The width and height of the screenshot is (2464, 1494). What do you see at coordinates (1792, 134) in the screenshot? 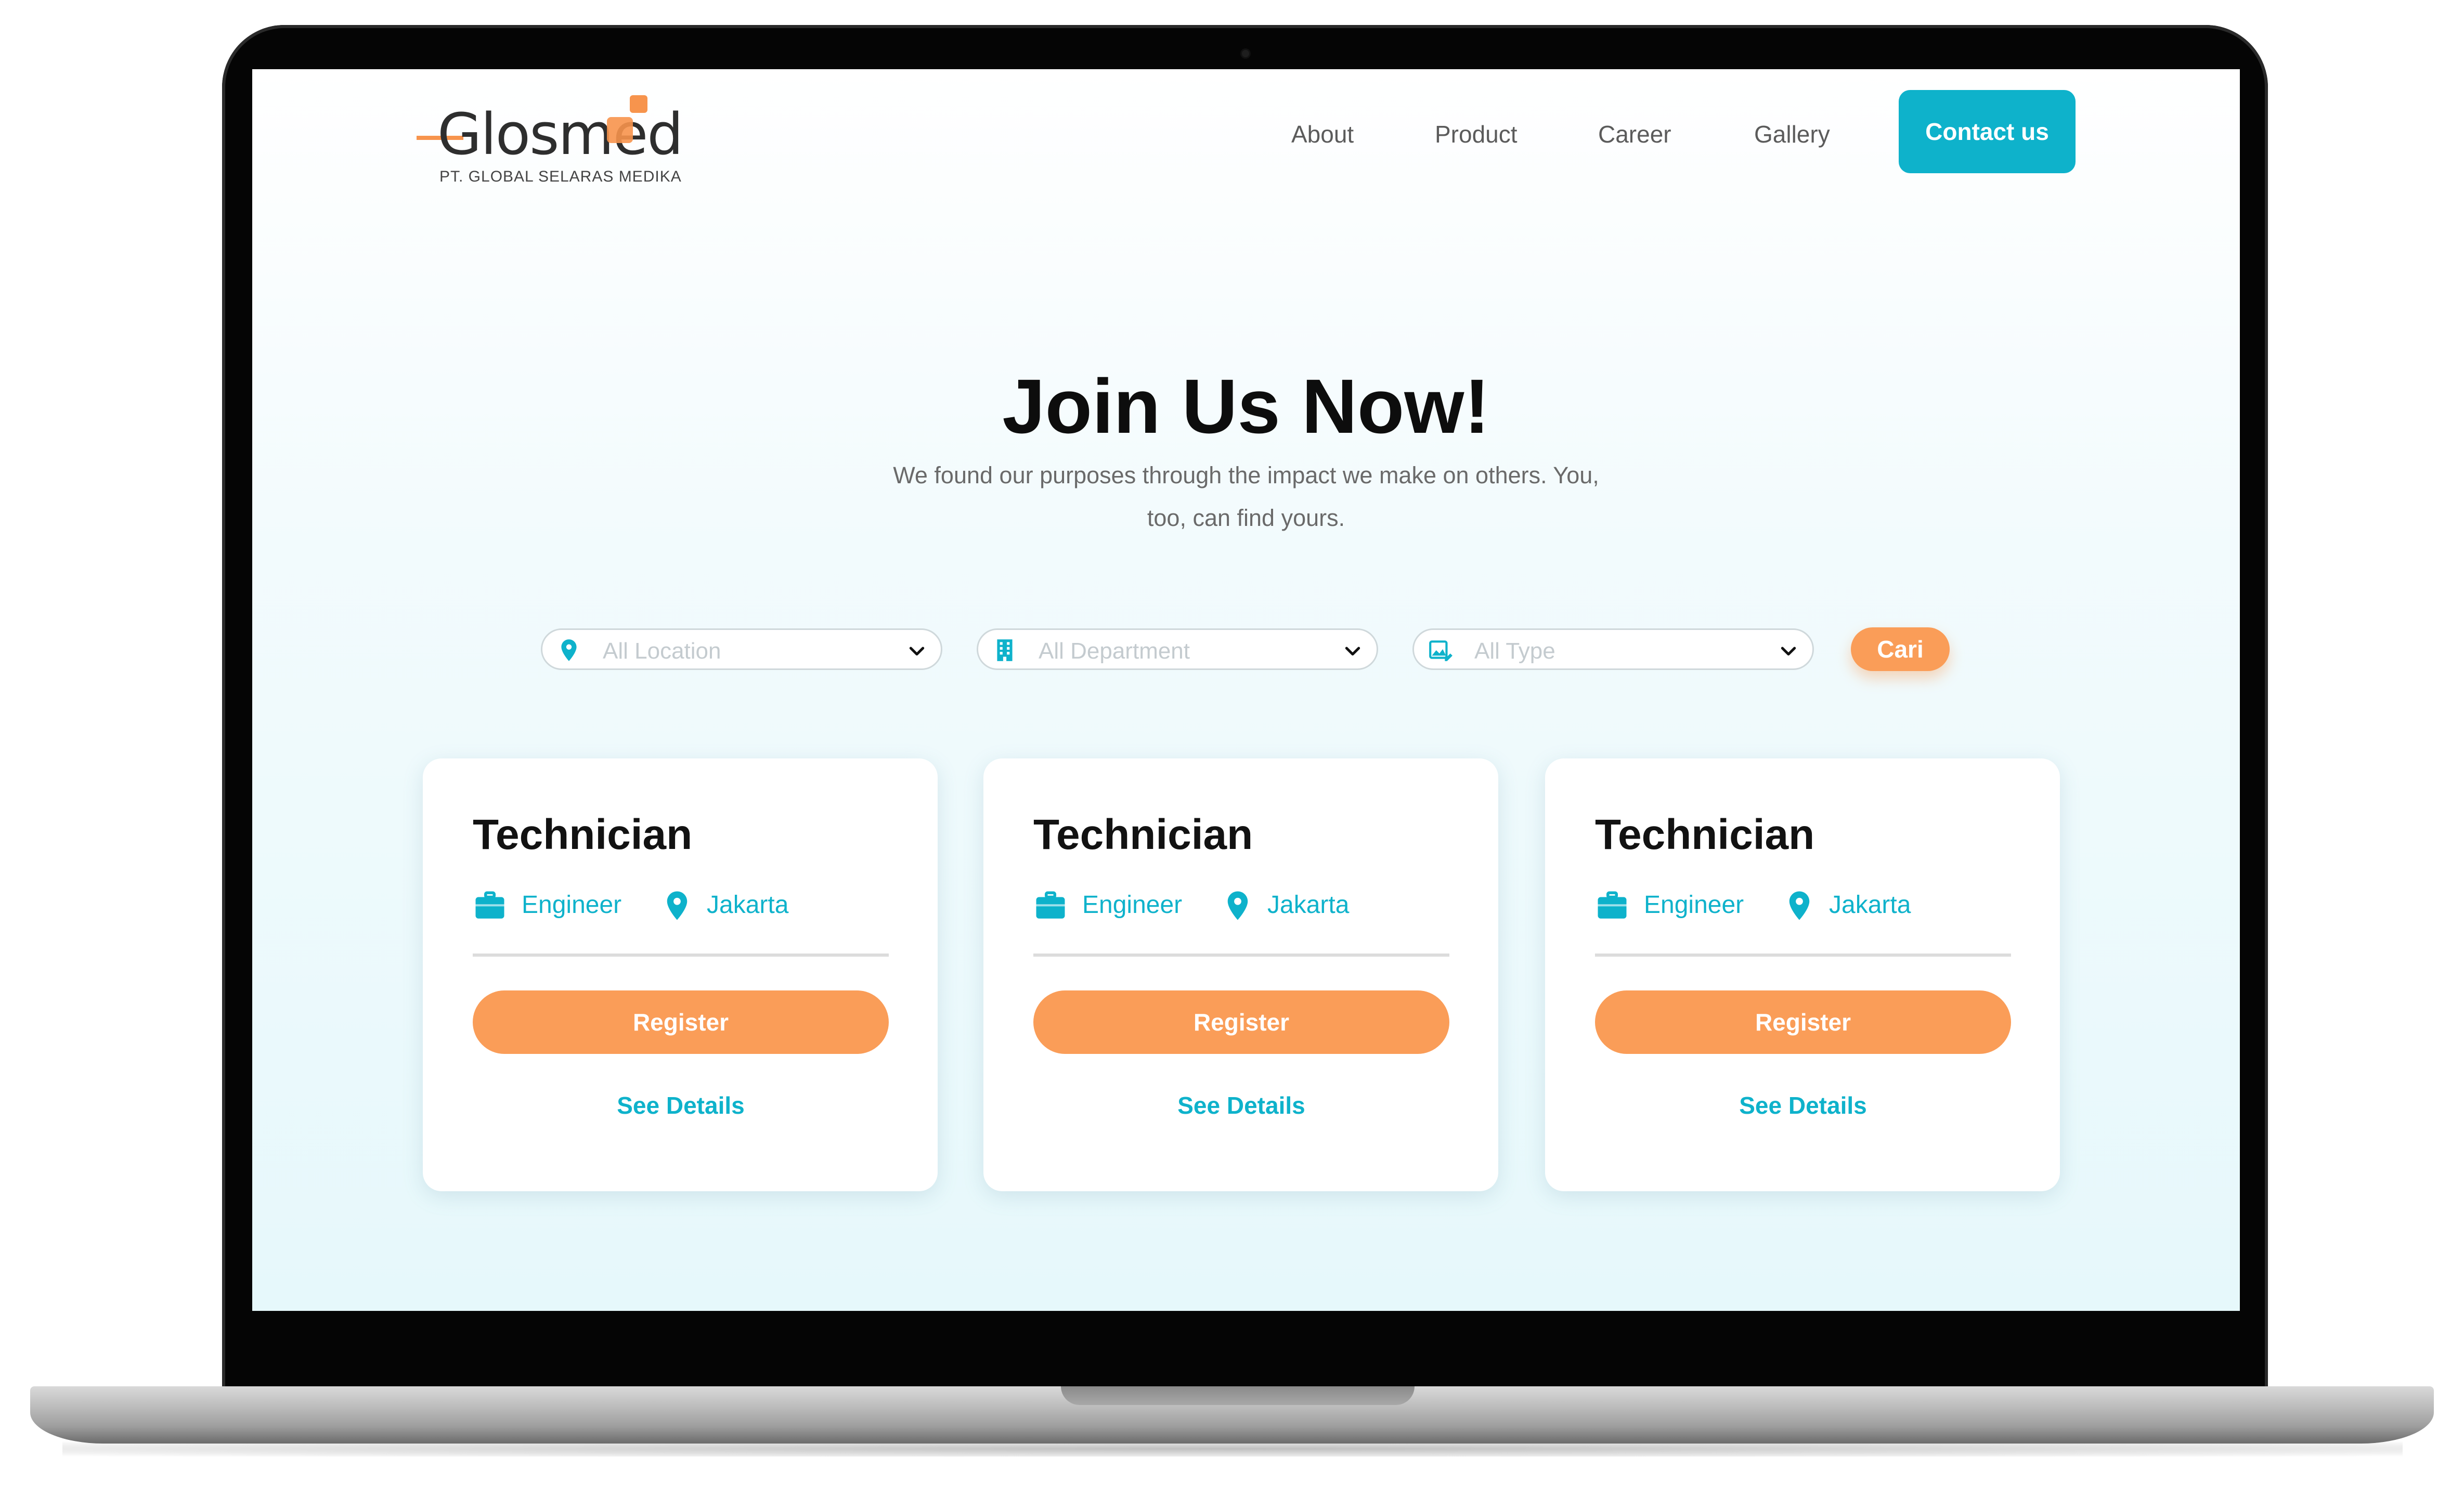
I see `nav-gallery: Gallery` at bounding box center [1792, 134].